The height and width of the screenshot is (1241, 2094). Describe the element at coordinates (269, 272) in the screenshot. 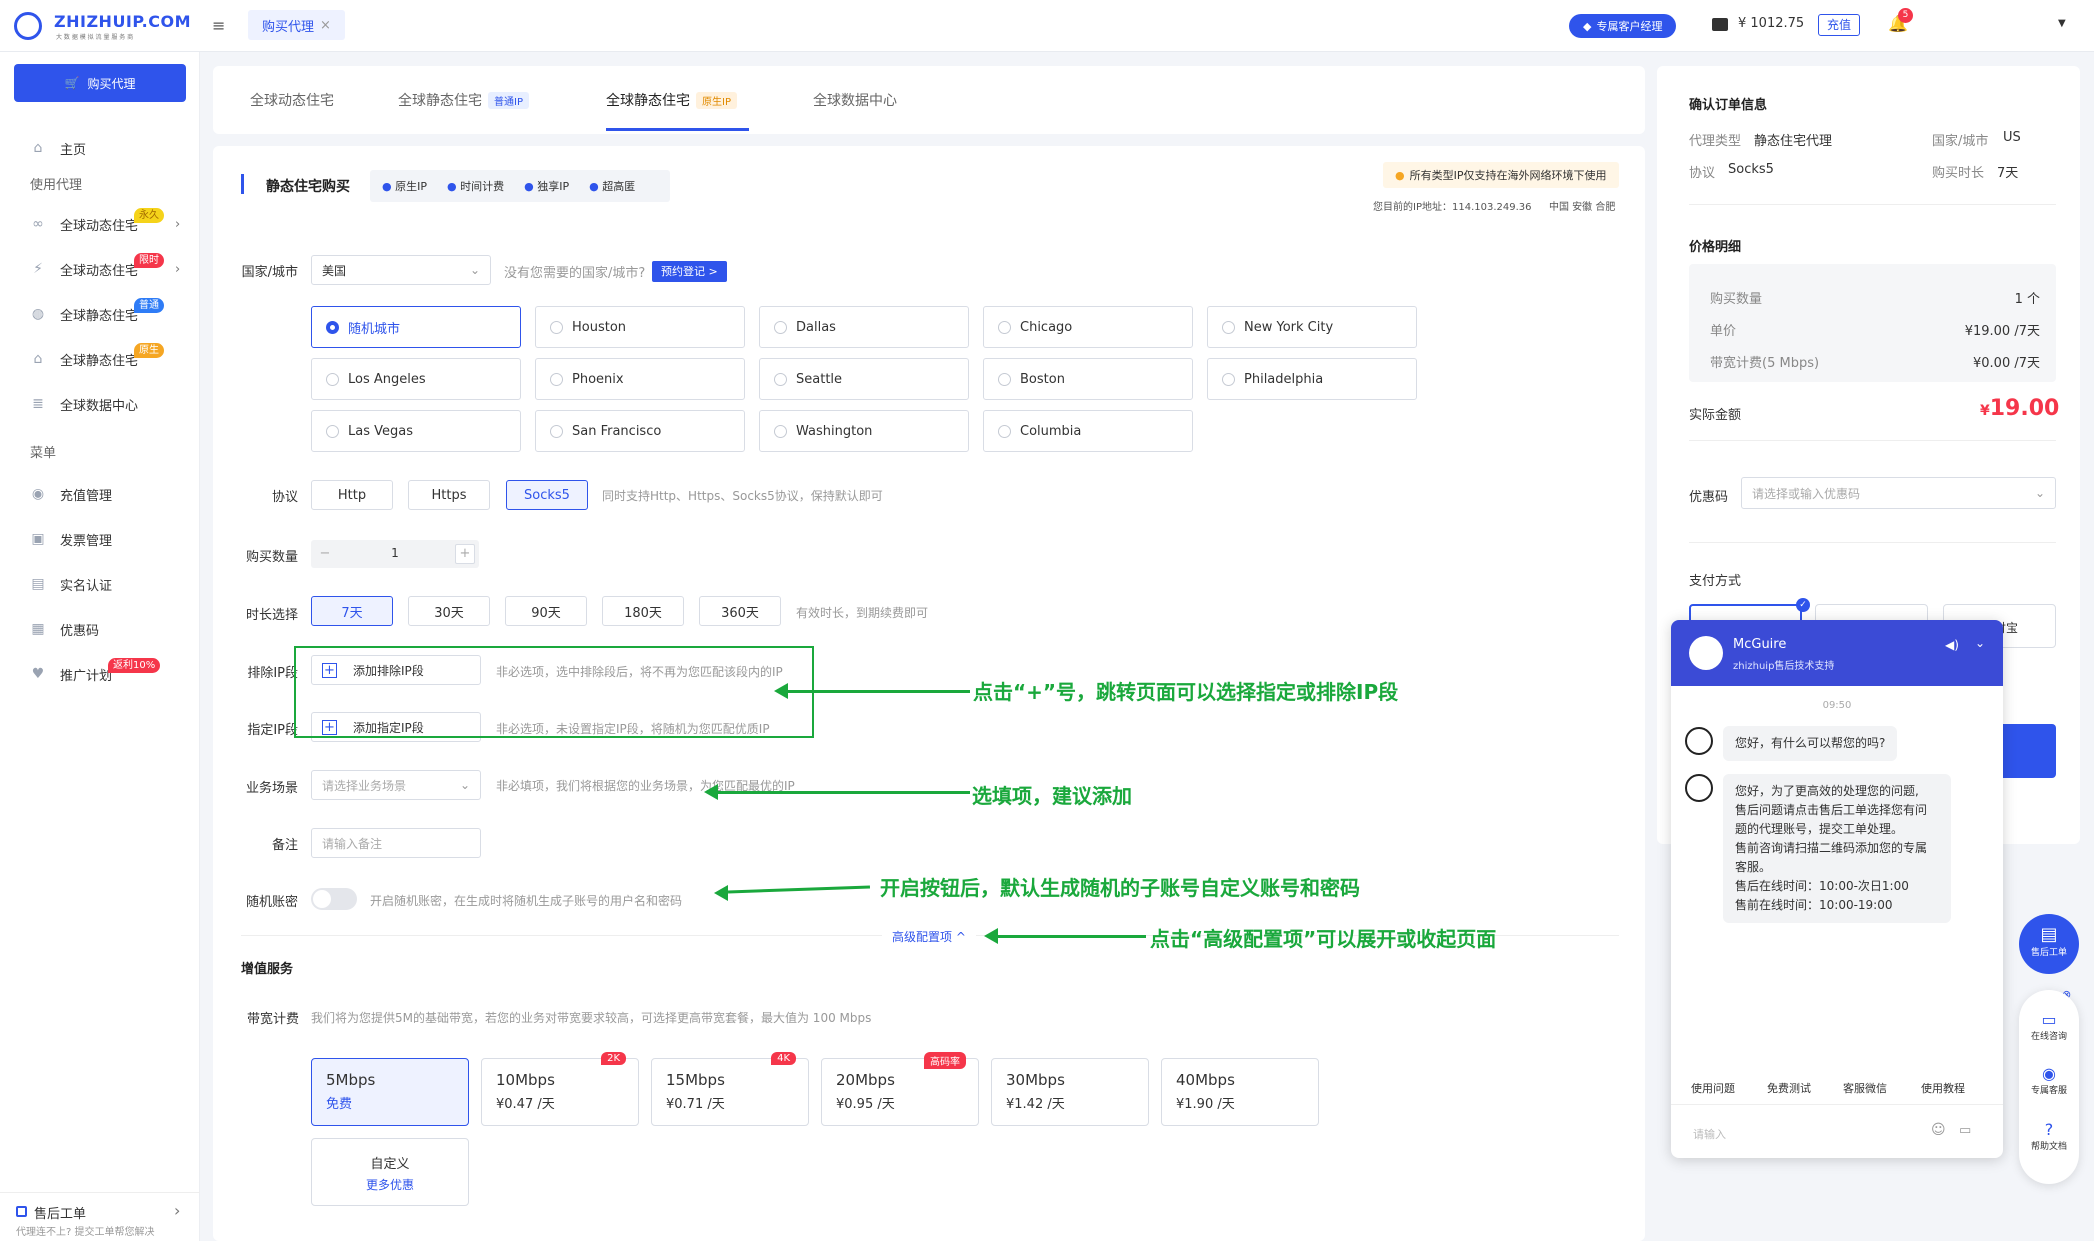

I see `country-label: 国家/城市` at that location.